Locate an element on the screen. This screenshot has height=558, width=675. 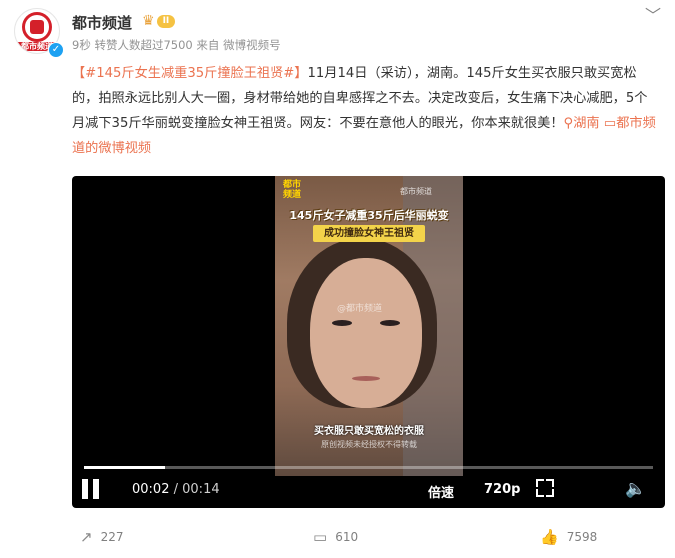
channel-logo: 都市频道 is located at coordinates (291, 190).